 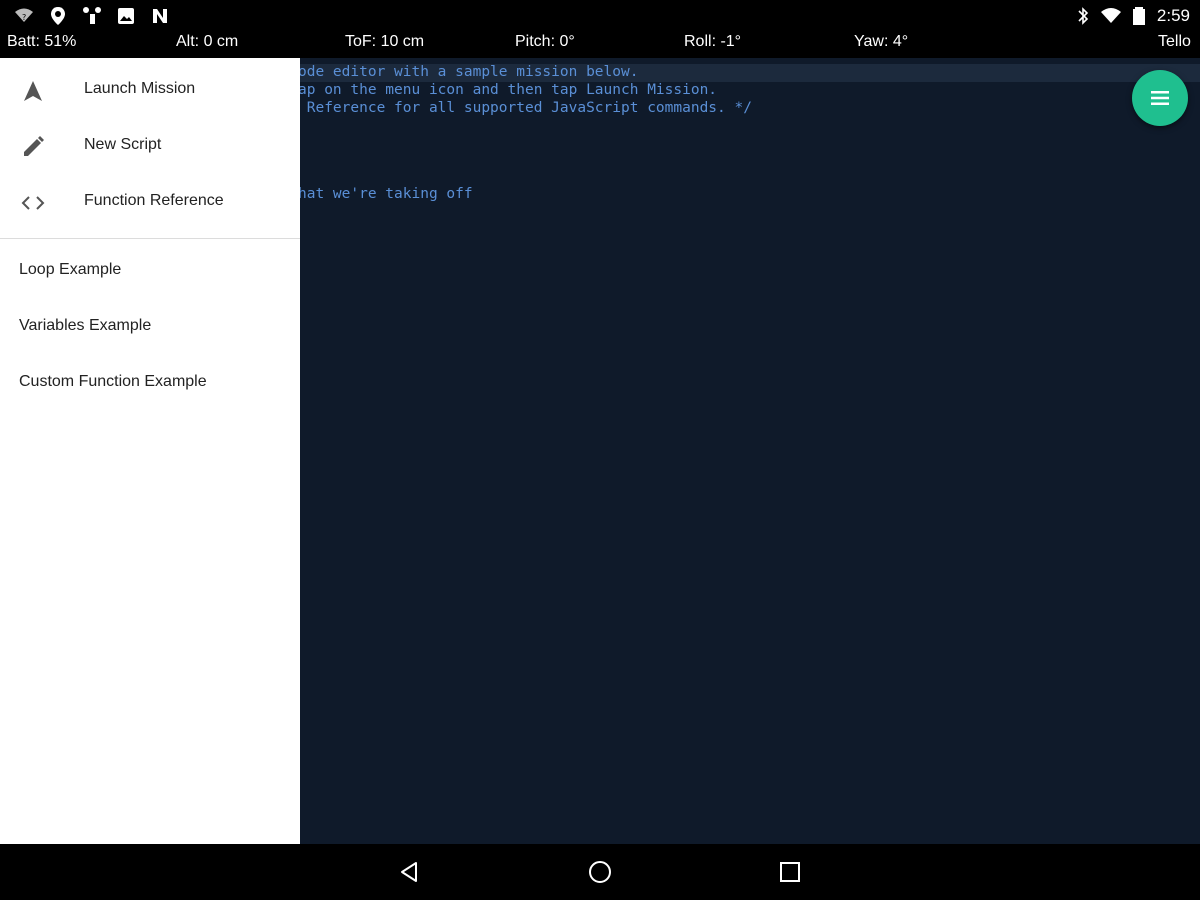 I want to click on example-item-custom-function: Custom Function Example, so click(x=150, y=384).